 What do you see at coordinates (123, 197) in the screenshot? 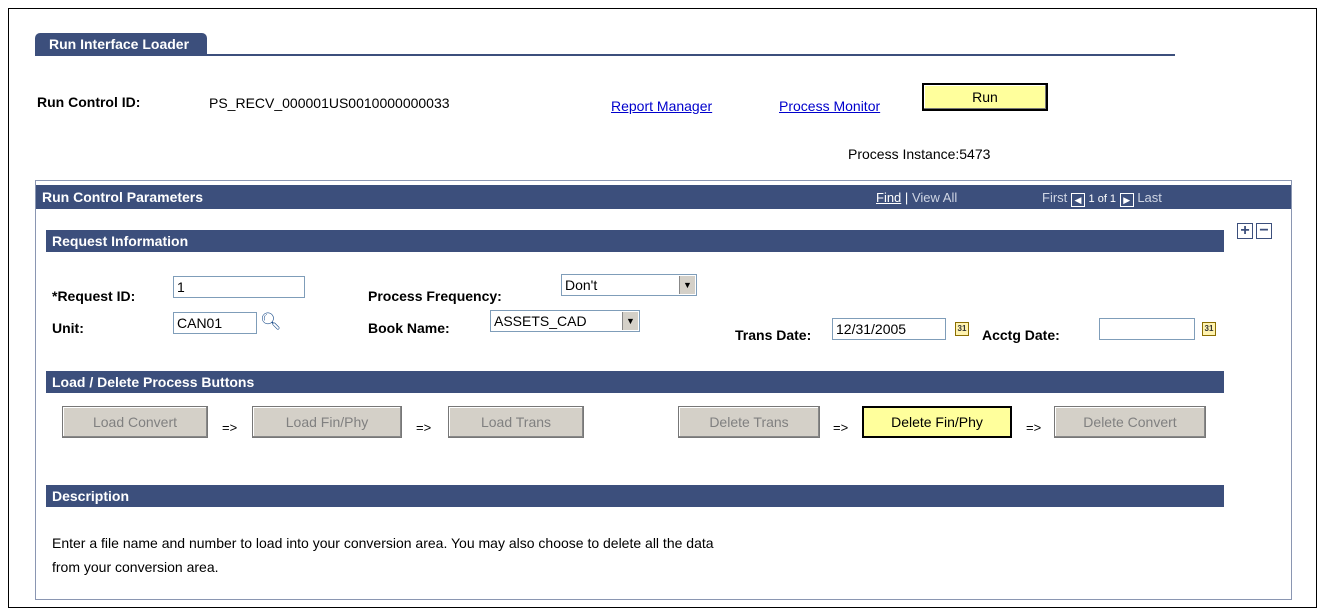
I see `run-control-parameters-title: Run Control Parameters` at bounding box center [123, 197].